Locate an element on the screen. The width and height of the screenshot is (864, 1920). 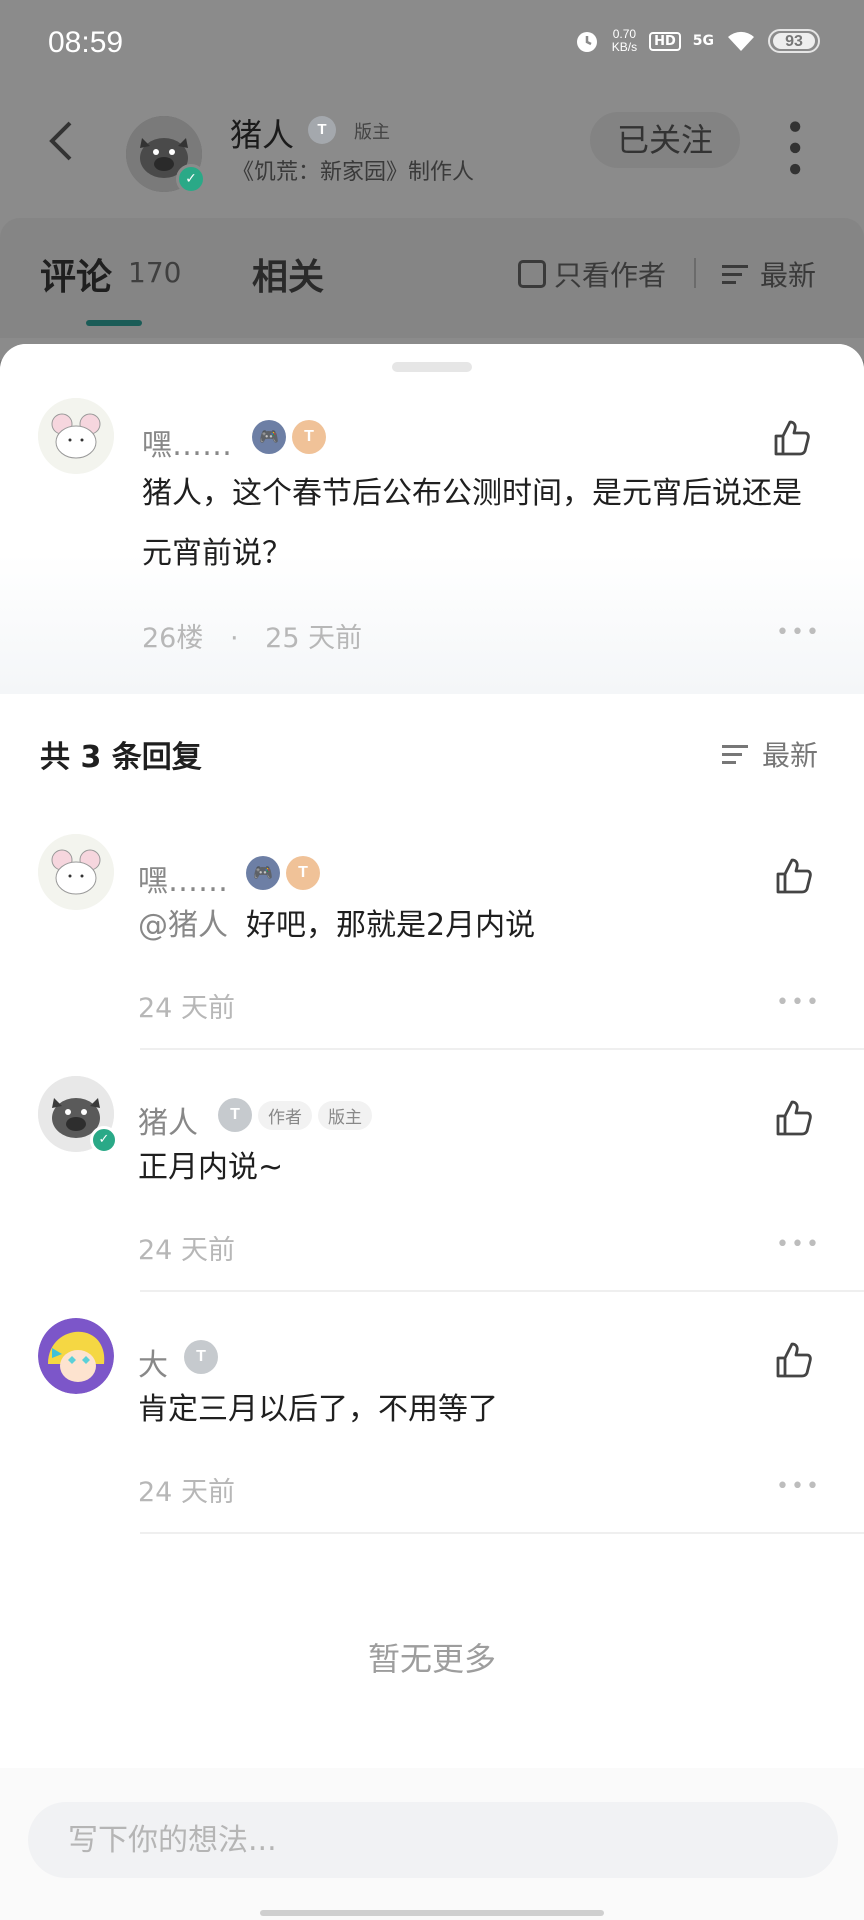
tab-related: 相关 is located at coordinates (288, 274).